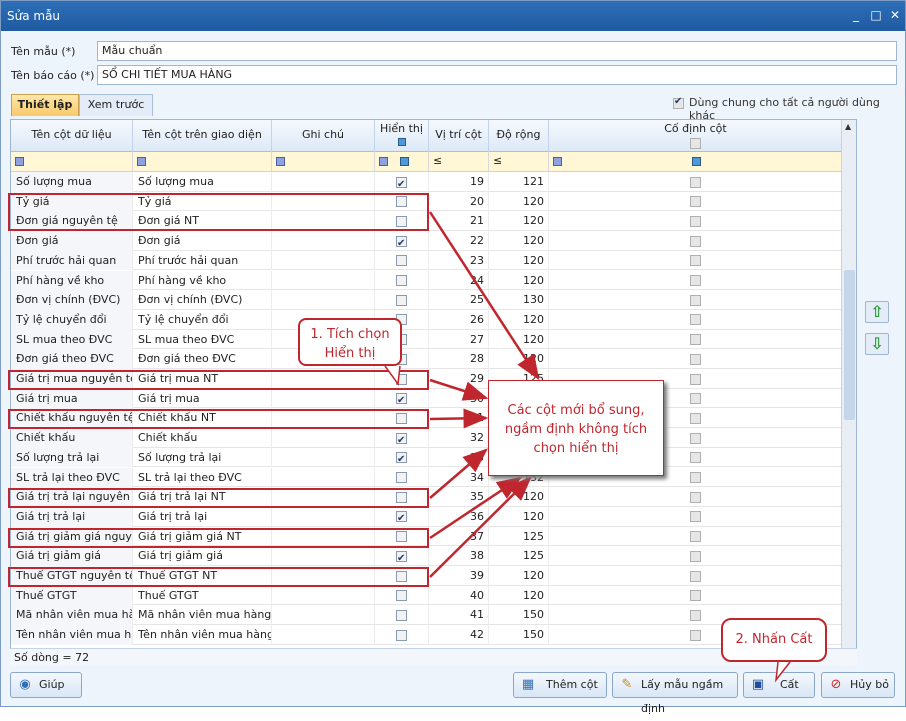  I want to click on filter-fixed, so click(696, 162).